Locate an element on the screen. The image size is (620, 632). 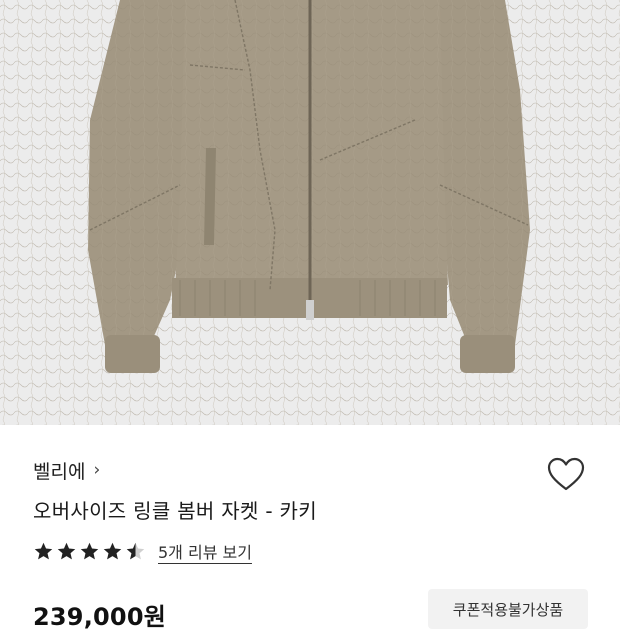
price: 239,000원 is located at coordinates (99, 617).